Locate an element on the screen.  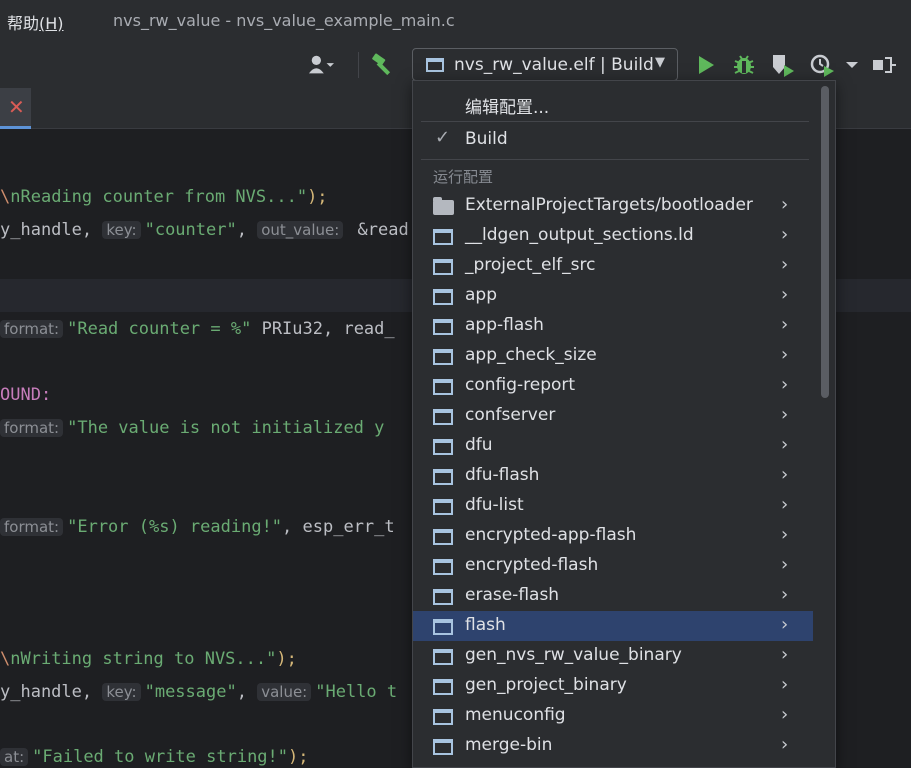
code-line: OUND: is located at coordinates (26, 395).